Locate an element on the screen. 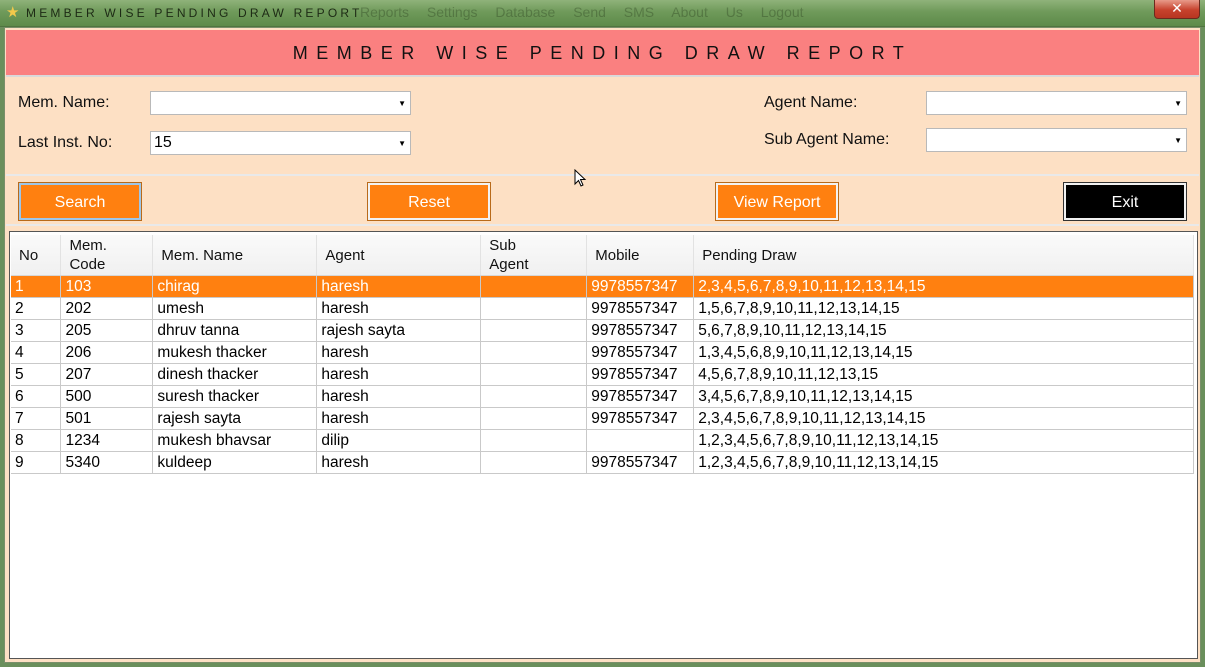  page-title: MEMBER WISE PENDING DRAW REPORT is located at coordinates (602, 53).